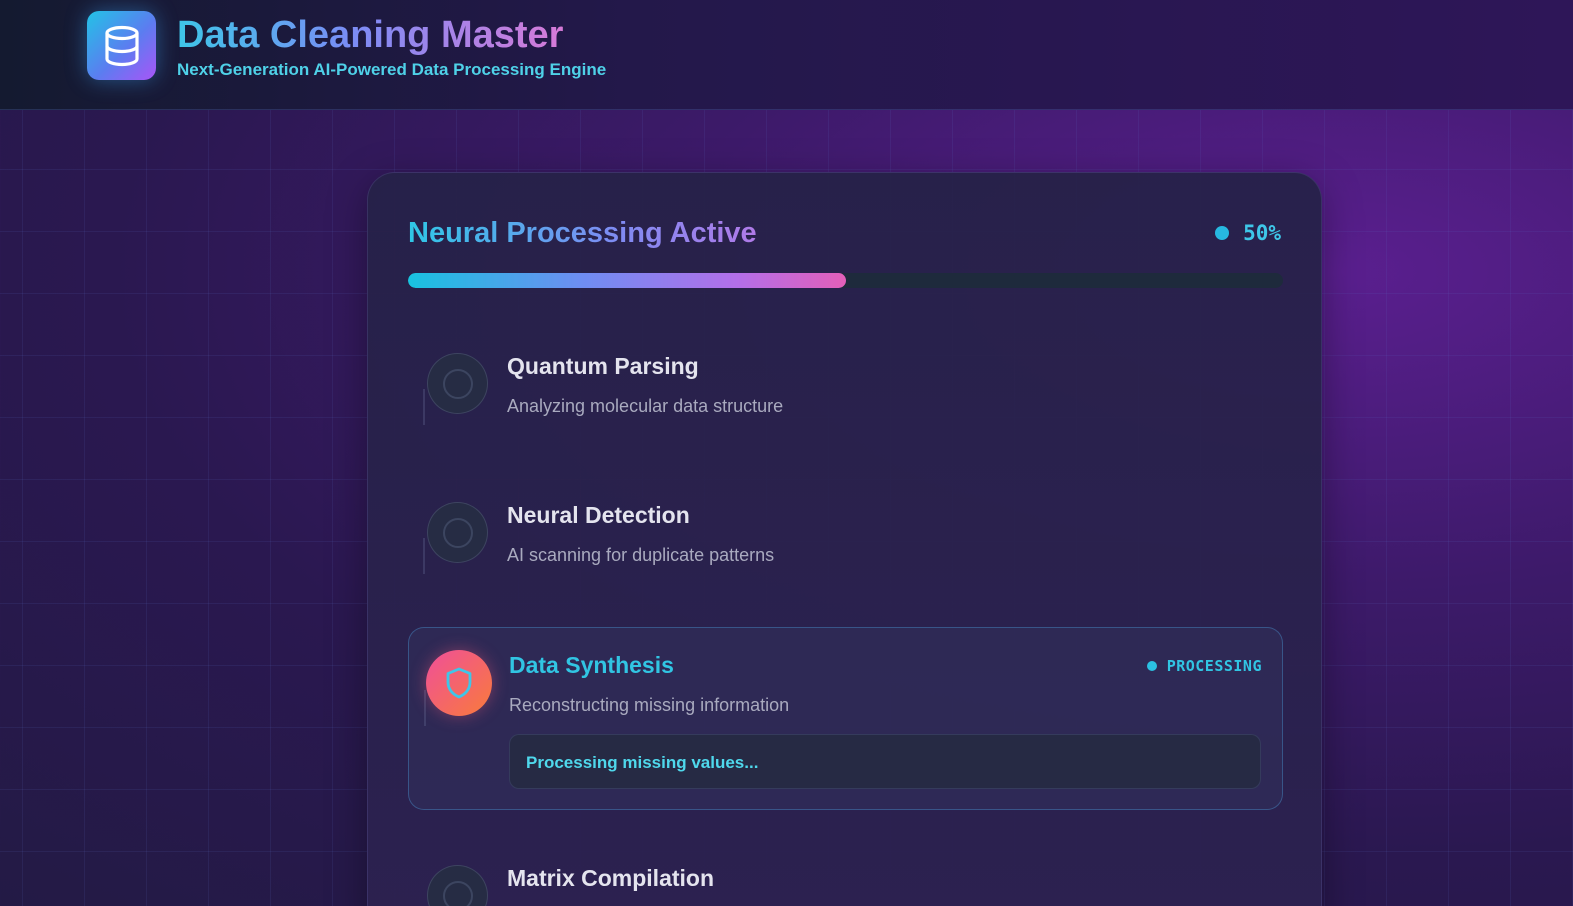 The width and height of the screenshot is (1573, 906). What do you see at coordinates (1214, 666) in the screenshot?
I see `status-label: PROCESSING` at bounding box center [1214, 666].